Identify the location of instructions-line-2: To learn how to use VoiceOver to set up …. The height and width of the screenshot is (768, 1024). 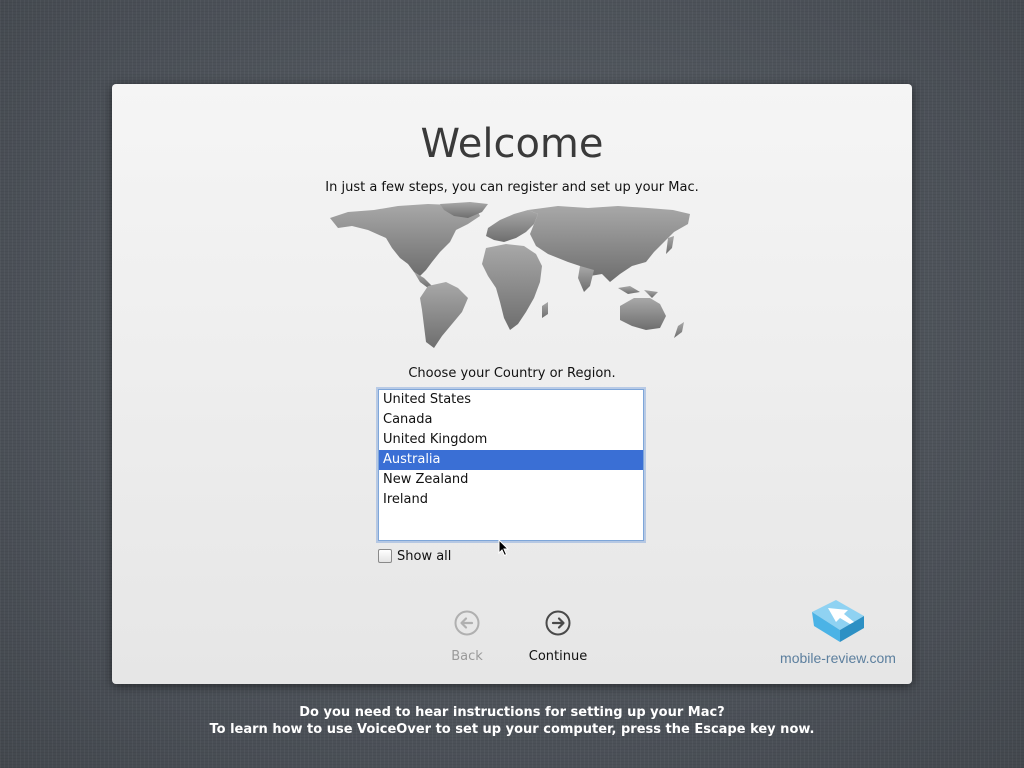
(512, 729).